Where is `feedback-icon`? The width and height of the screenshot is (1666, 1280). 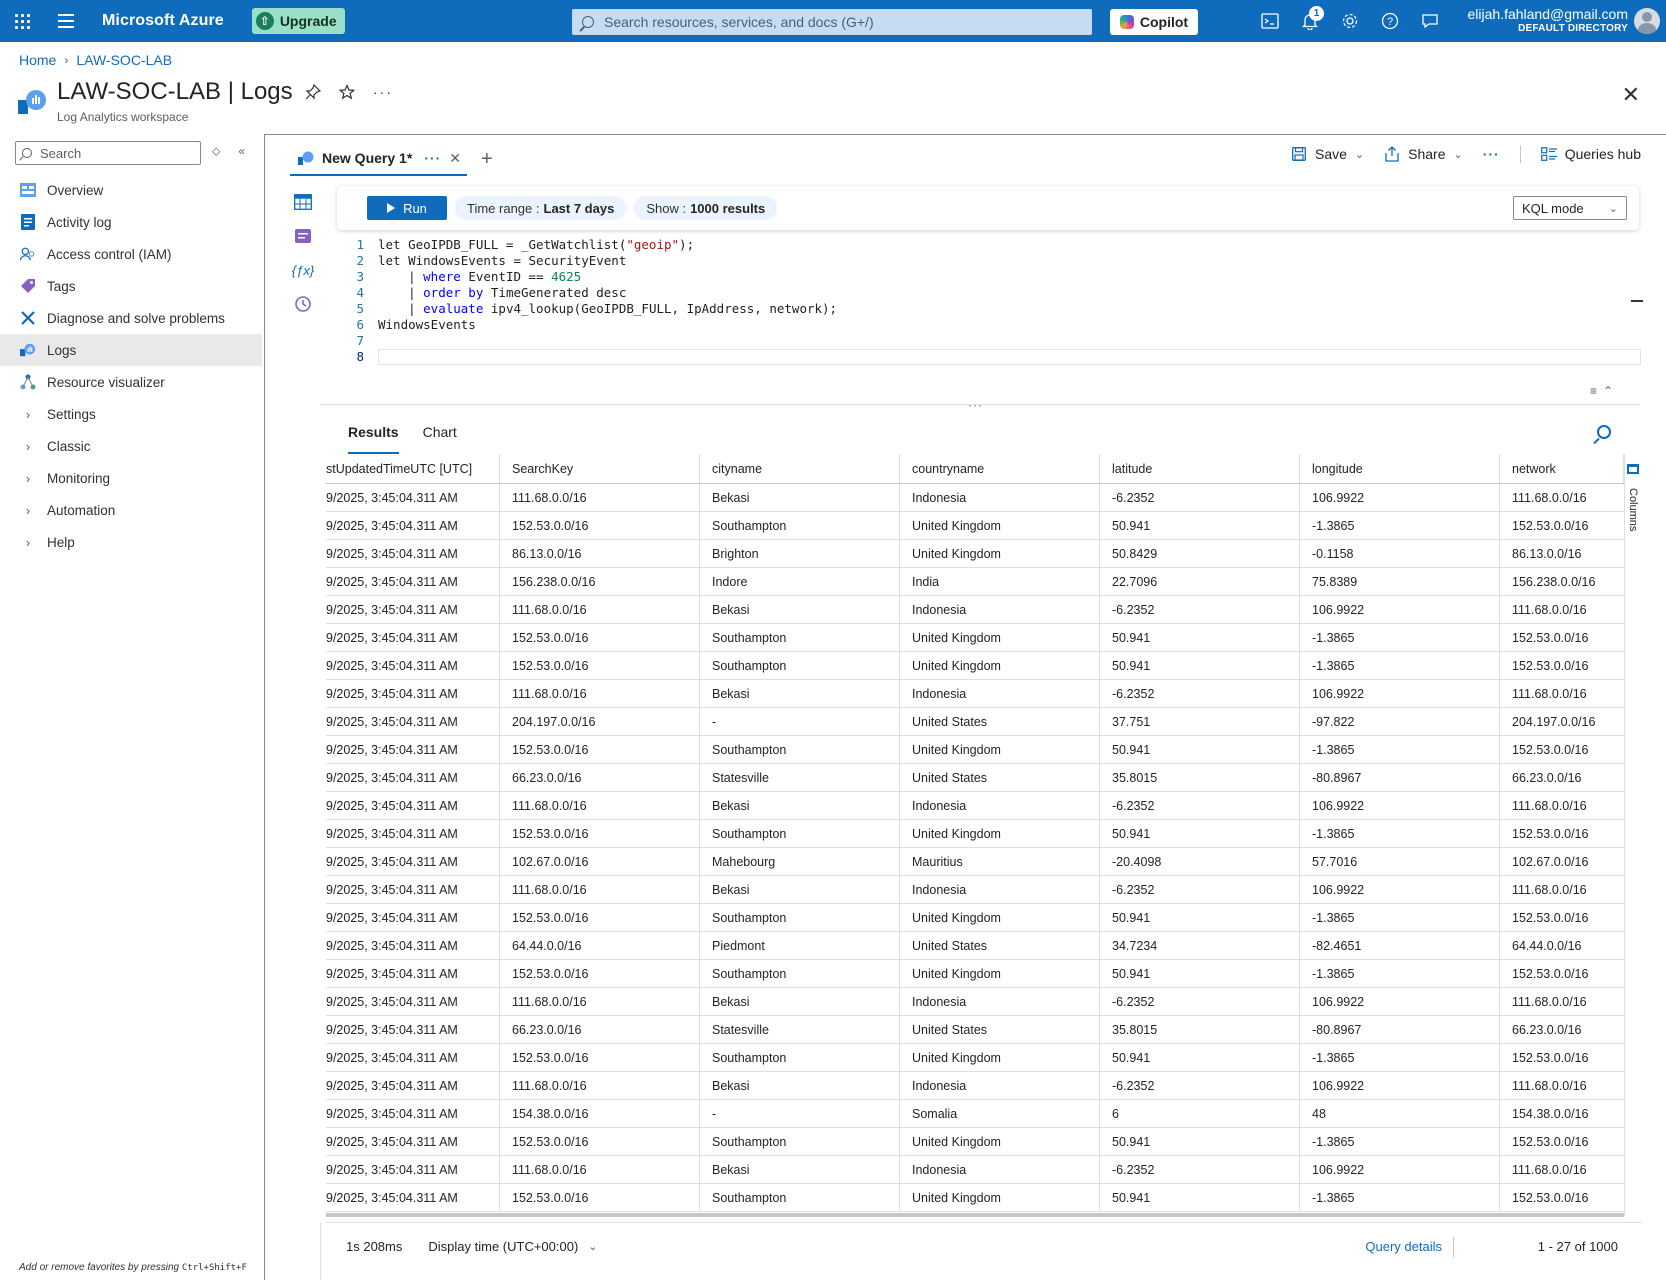
feedback-icon is located at coordinates (1430, 21).